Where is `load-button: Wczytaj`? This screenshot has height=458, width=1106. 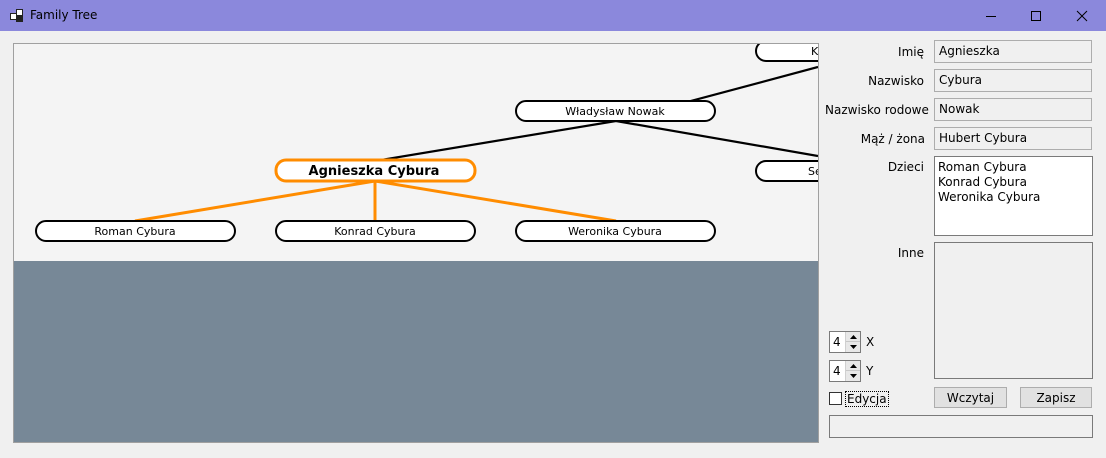 load-button: Wczytaj is located at coordinates (970, 397).